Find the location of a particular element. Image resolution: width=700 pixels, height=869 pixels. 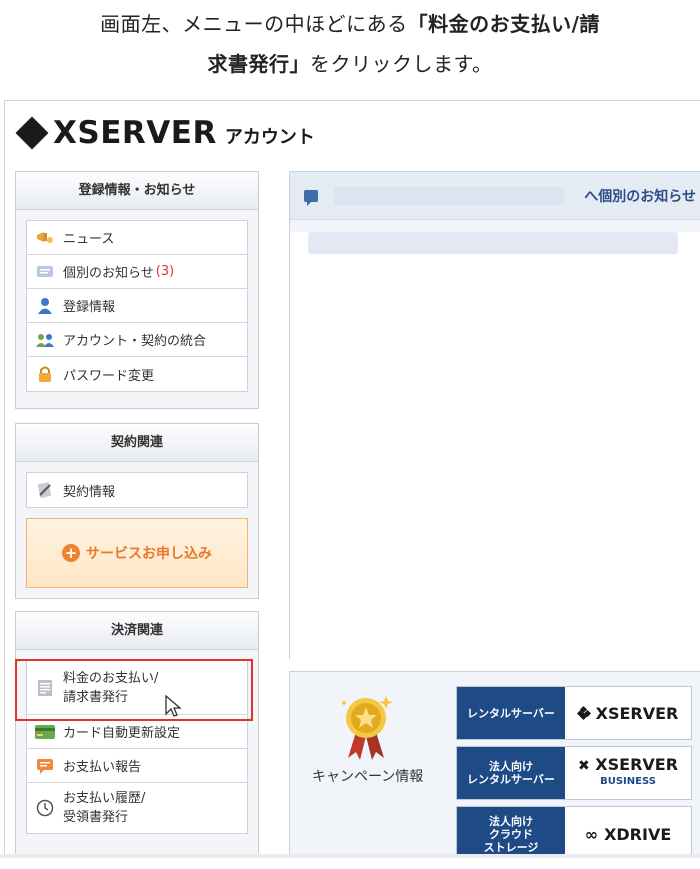

banner-right-logo: ∞ XDRIVE is located at coordinates (628, 832).